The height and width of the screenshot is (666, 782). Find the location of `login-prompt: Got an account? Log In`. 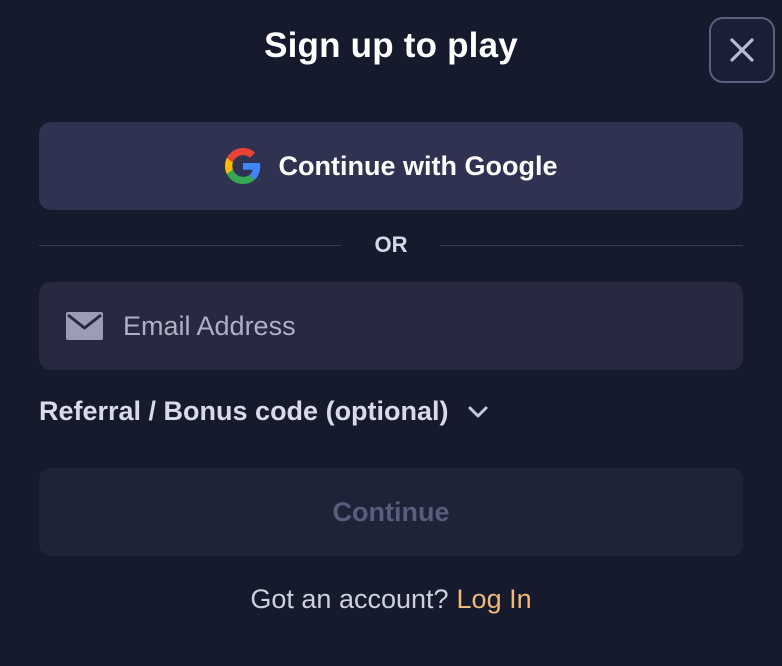

login-prompt: Got an account? Log In is located at coordinates (391, 599).